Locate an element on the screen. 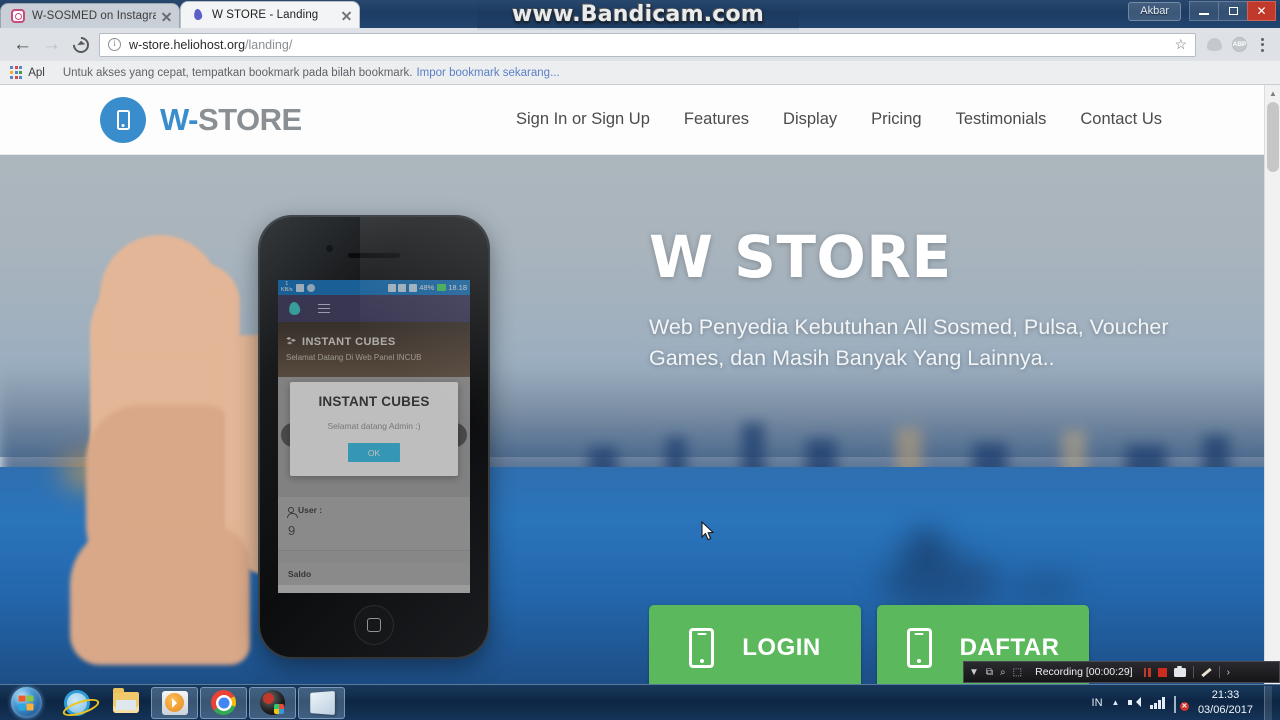  taskbar-item-file-explorer is located at coordinates (125, 703).